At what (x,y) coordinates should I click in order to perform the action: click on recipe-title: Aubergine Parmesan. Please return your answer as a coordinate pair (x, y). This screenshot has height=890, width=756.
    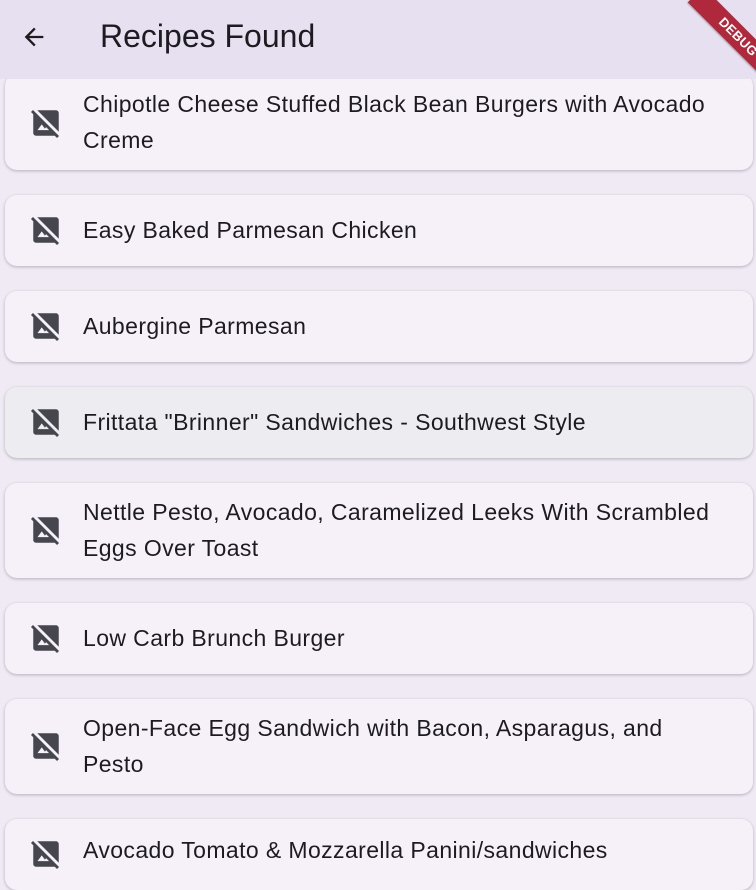
    Looking at the image, I should click on (195, 326).